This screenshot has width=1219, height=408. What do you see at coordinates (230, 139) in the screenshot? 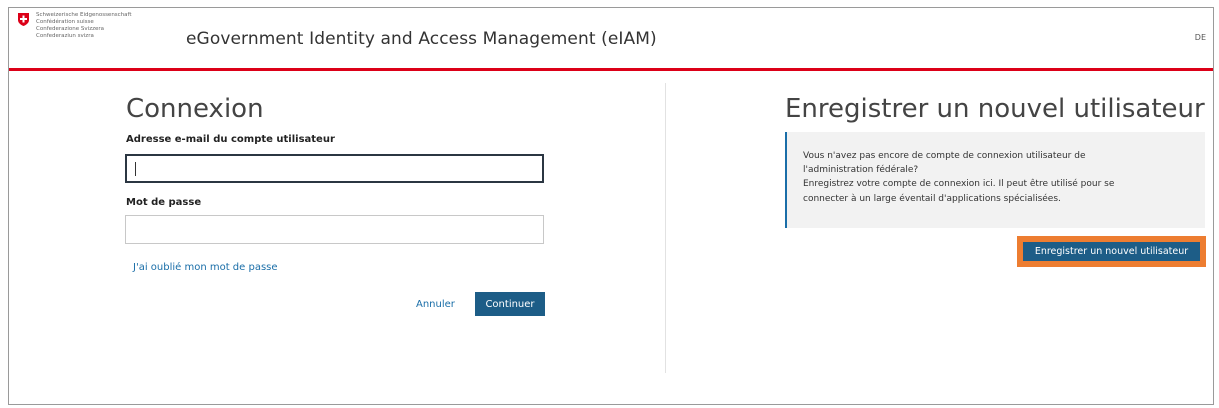
I see `email-label: Adresse e-mail du compte utilisateur` at bounding box center [230, 139].